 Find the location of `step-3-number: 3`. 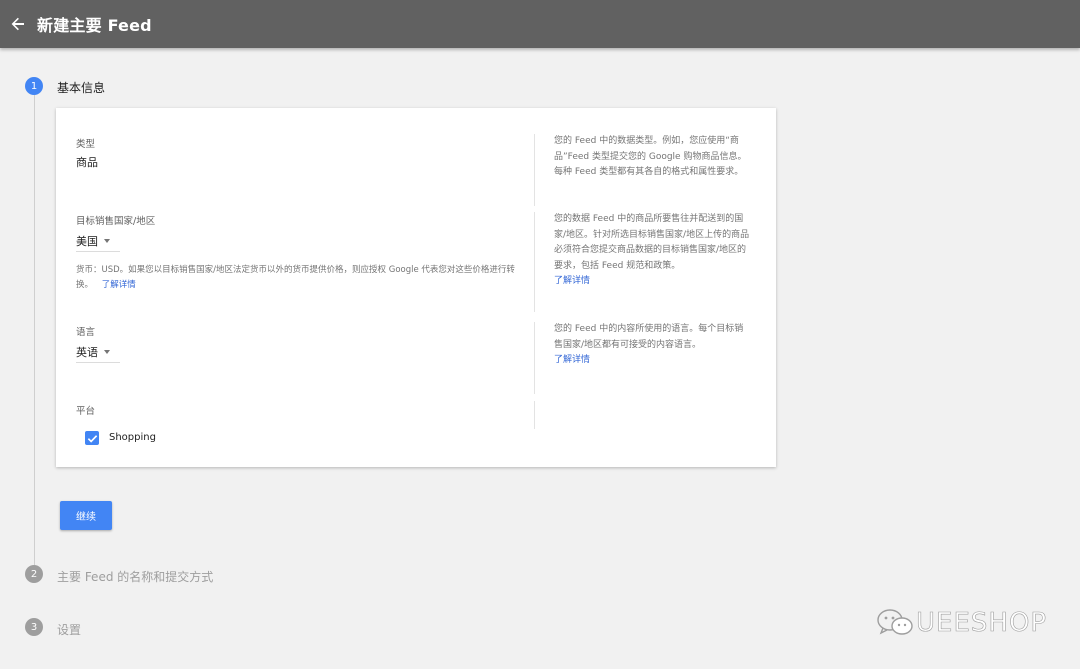

step-3-number: 3 is located at coordinates (34, 627).